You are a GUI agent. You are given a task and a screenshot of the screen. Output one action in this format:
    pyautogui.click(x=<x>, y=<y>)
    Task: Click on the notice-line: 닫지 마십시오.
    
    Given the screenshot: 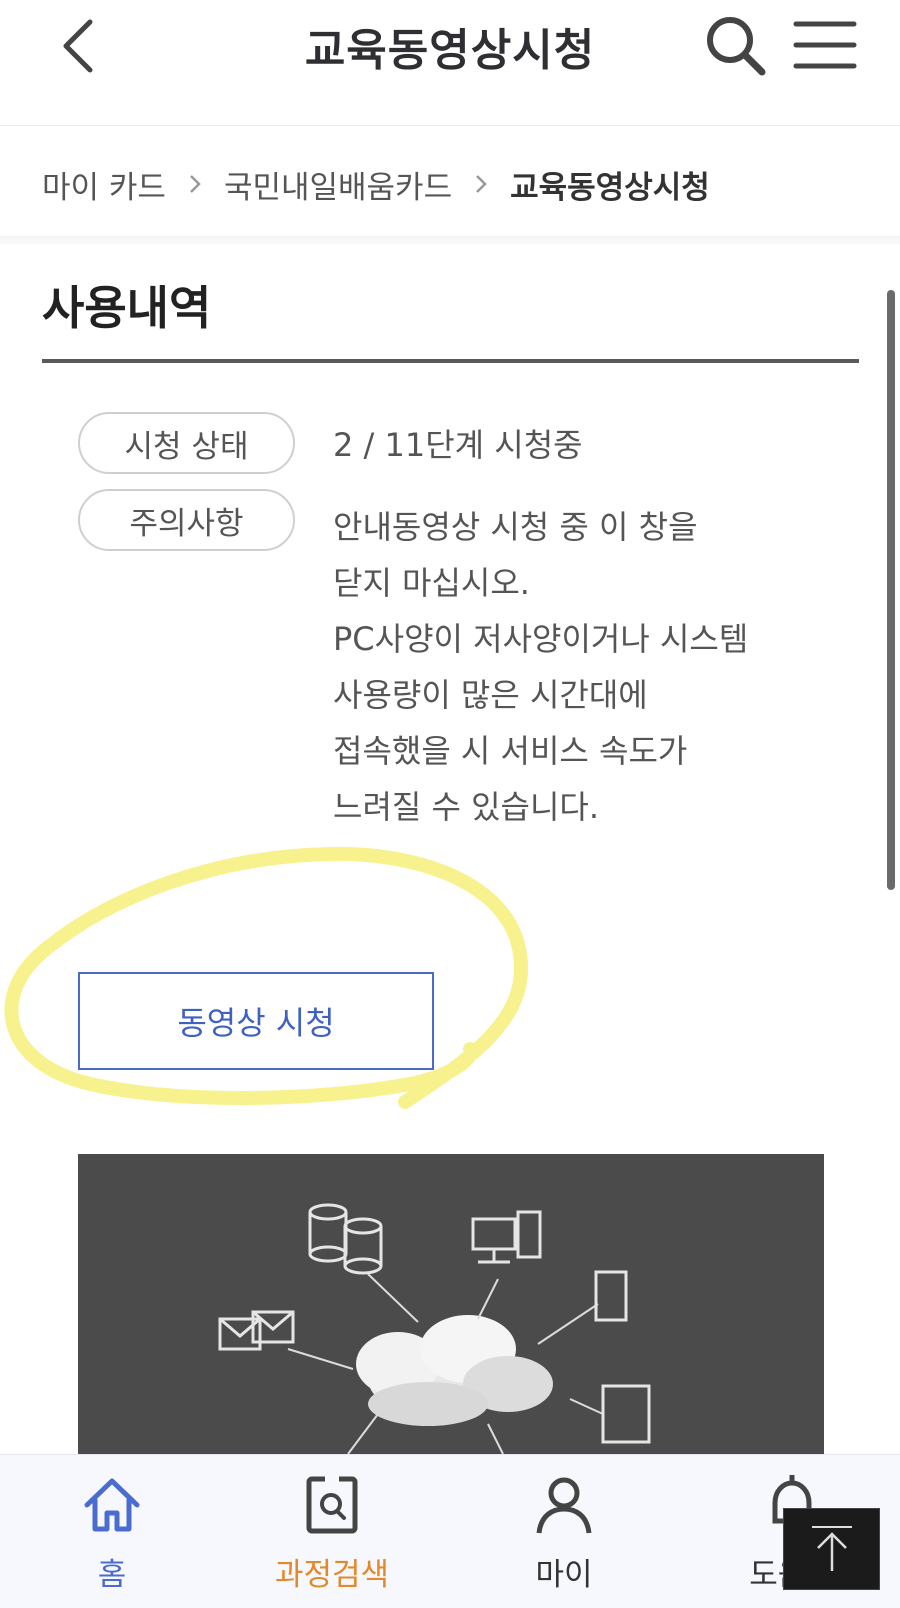 What is the action you would take?
    pyautogui.click(x=431, y=583)
    